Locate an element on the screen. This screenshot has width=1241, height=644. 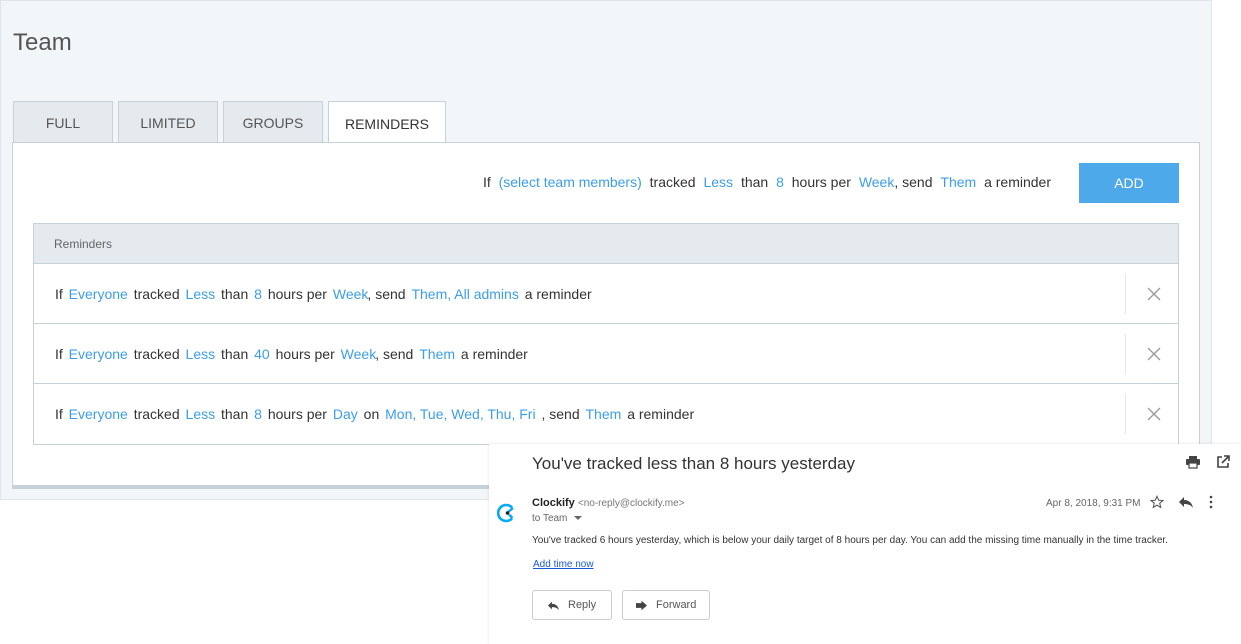
add-time-now-link: Add time now is located at coordinates (563, 564).